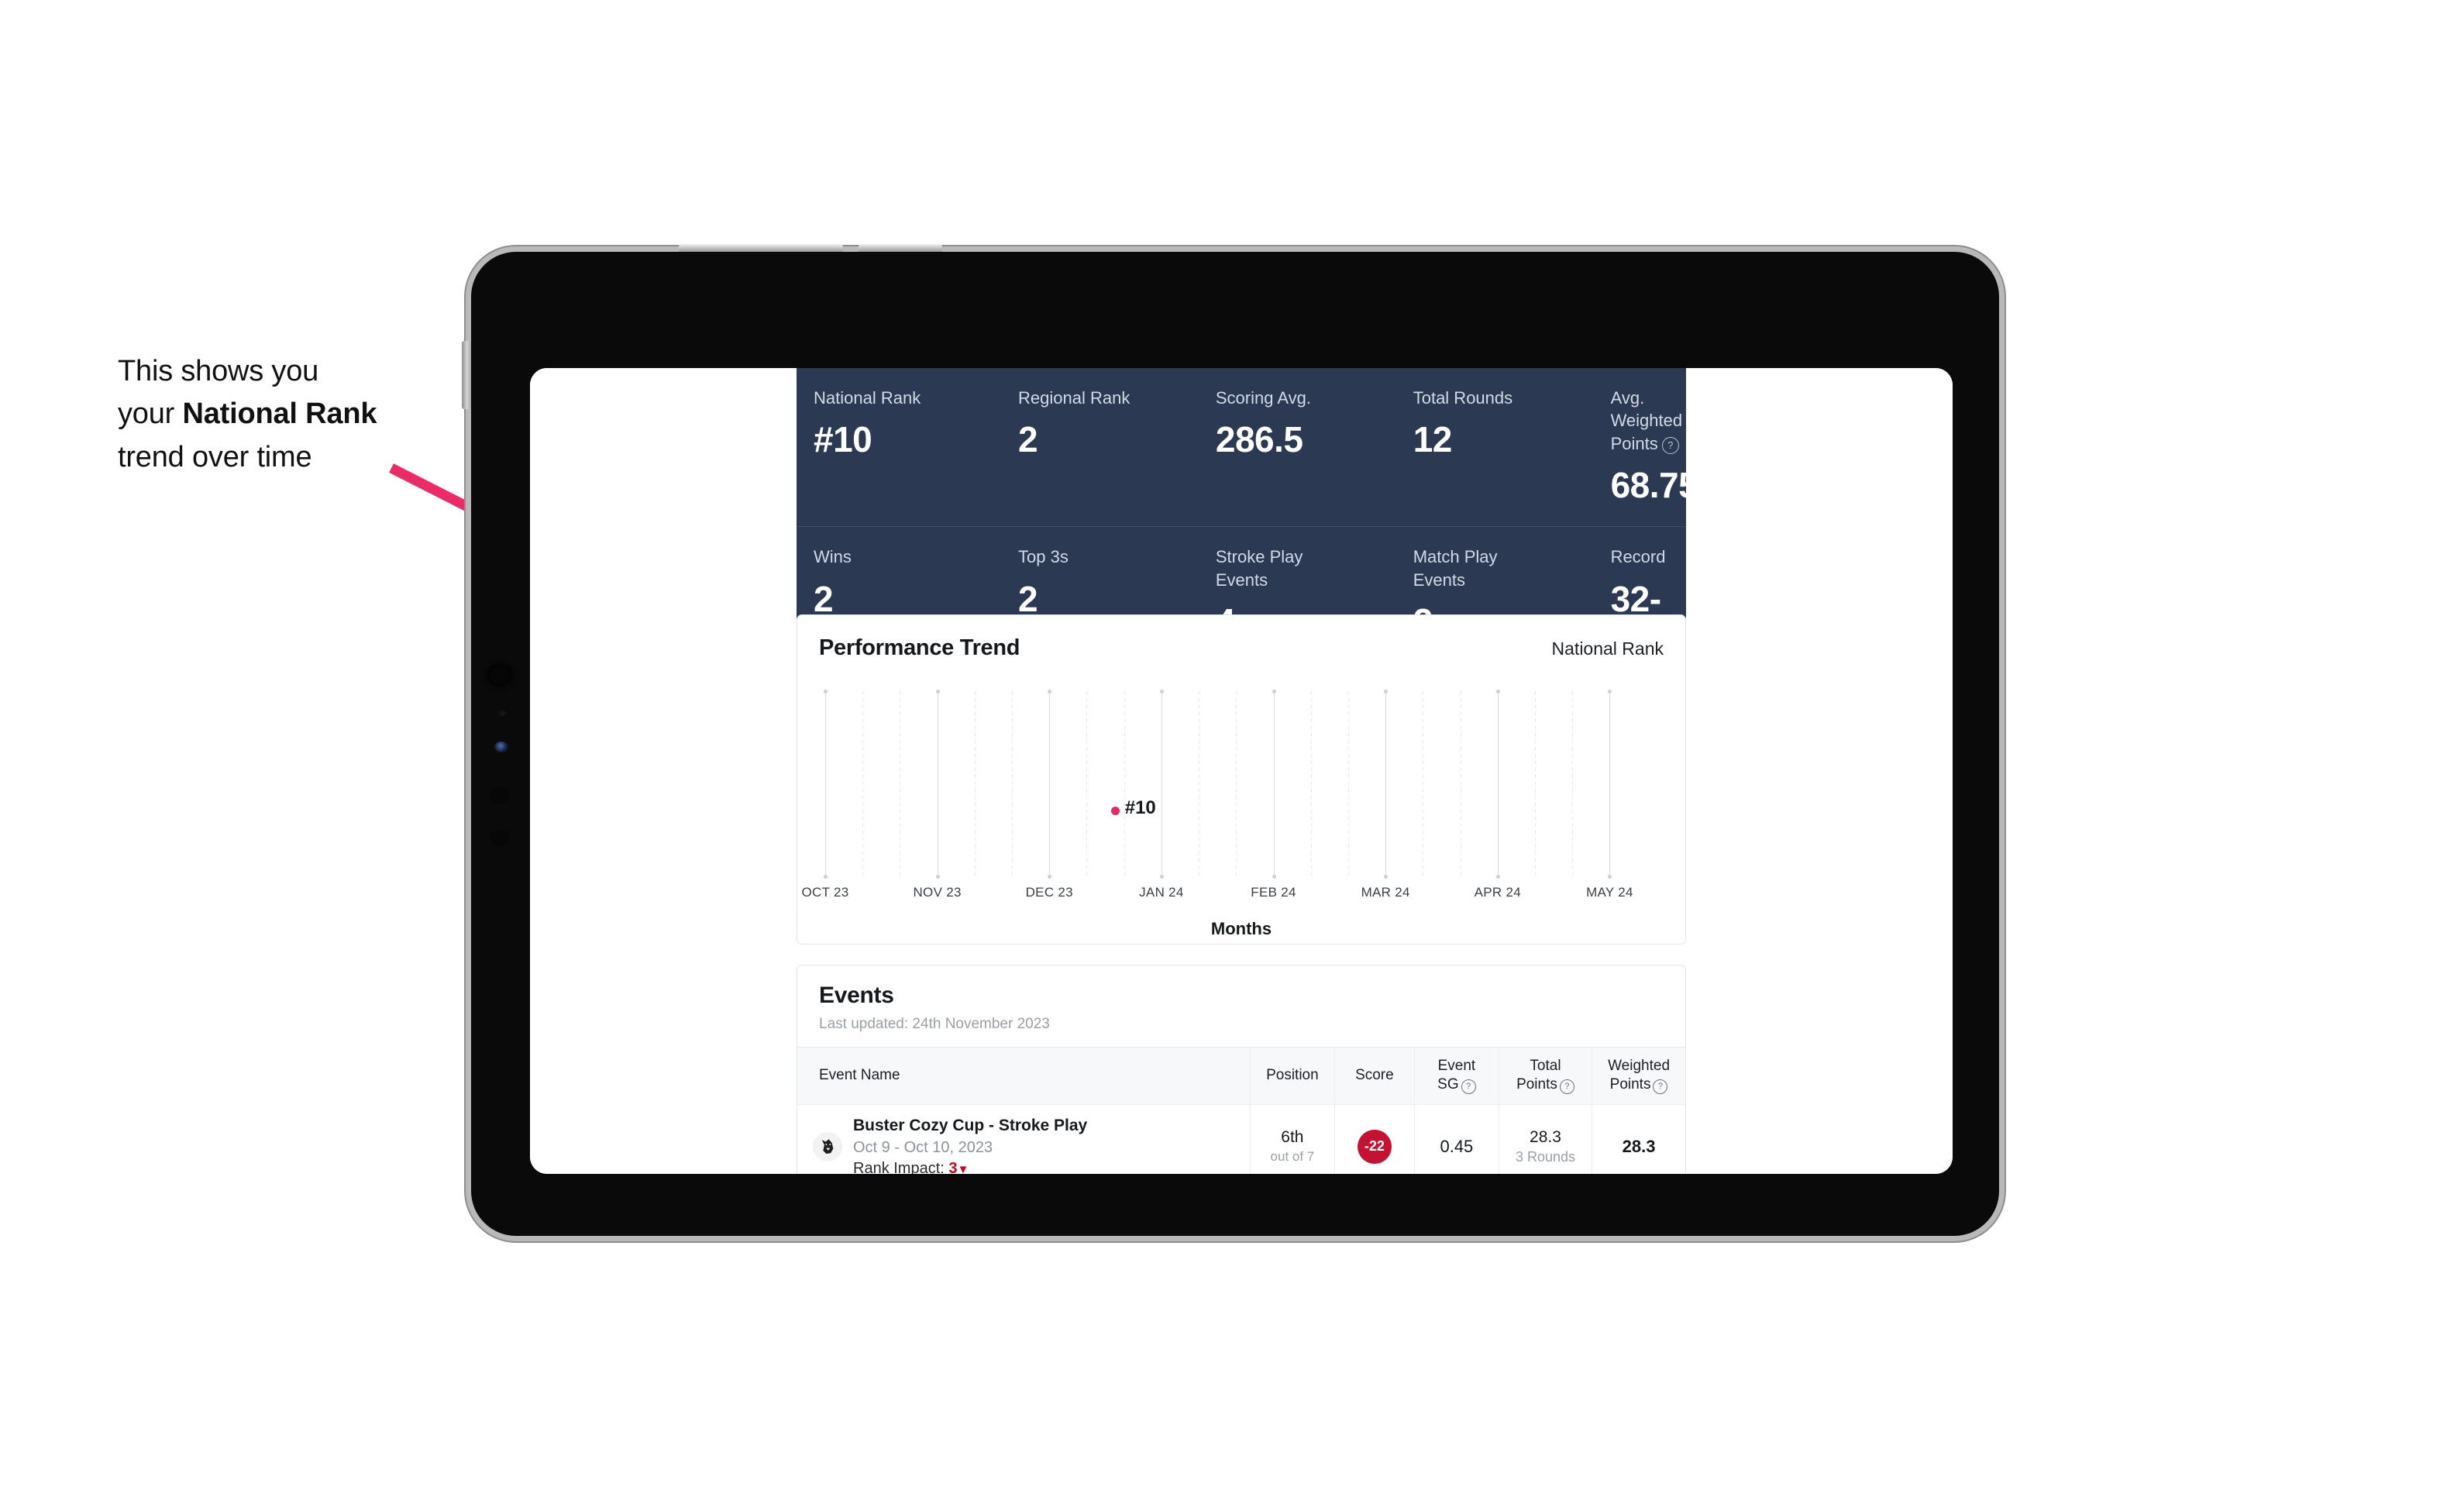 This screenshot has width=2464, height=1497. Describe the element at coordinates (1463, 398) in the screenshot. I see `stat-label: Total Rounds` at that location.